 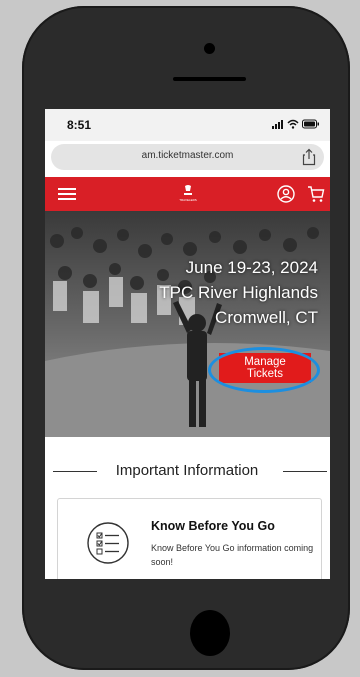 What do you see at coordinates (209, 48) in the screenshot?
I see `camera` at bounding box center [209, 48].